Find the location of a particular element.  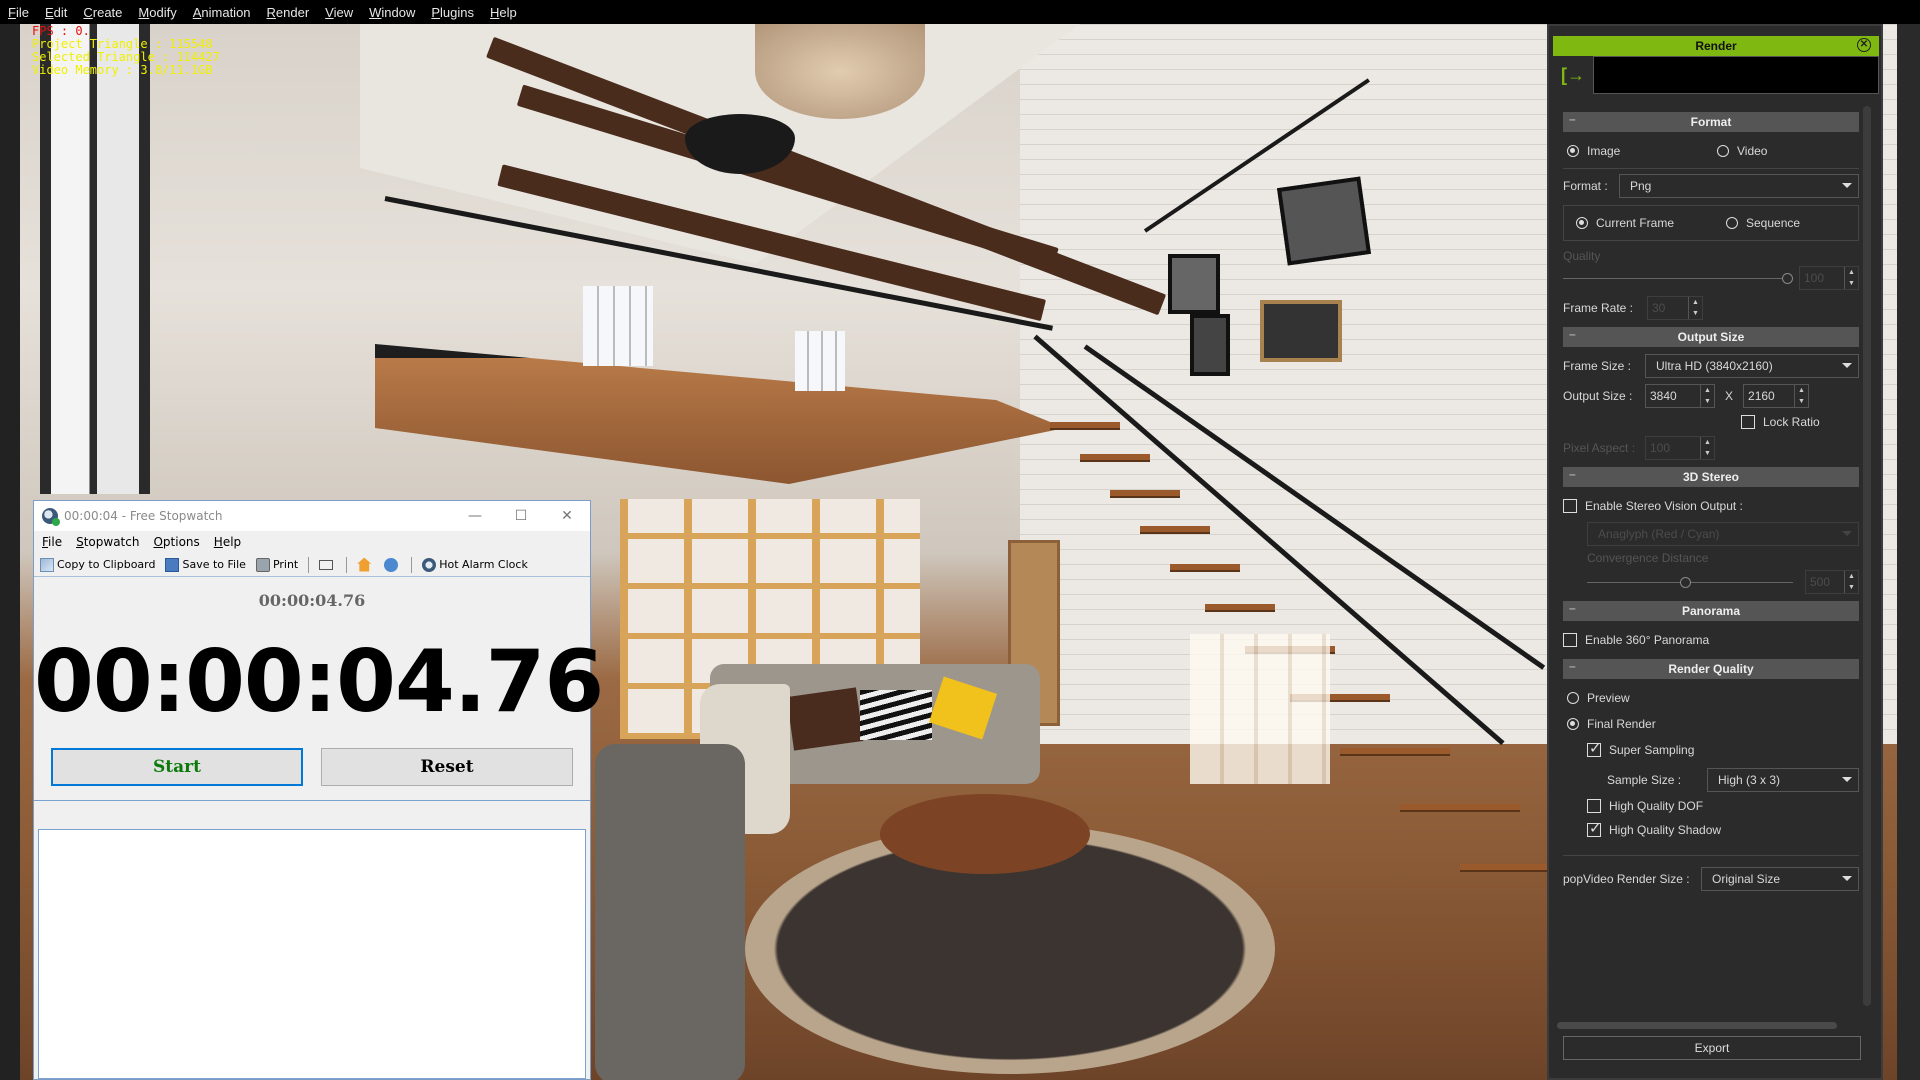

section-title: 3D Stereo is located at coordinates (1711, 477).